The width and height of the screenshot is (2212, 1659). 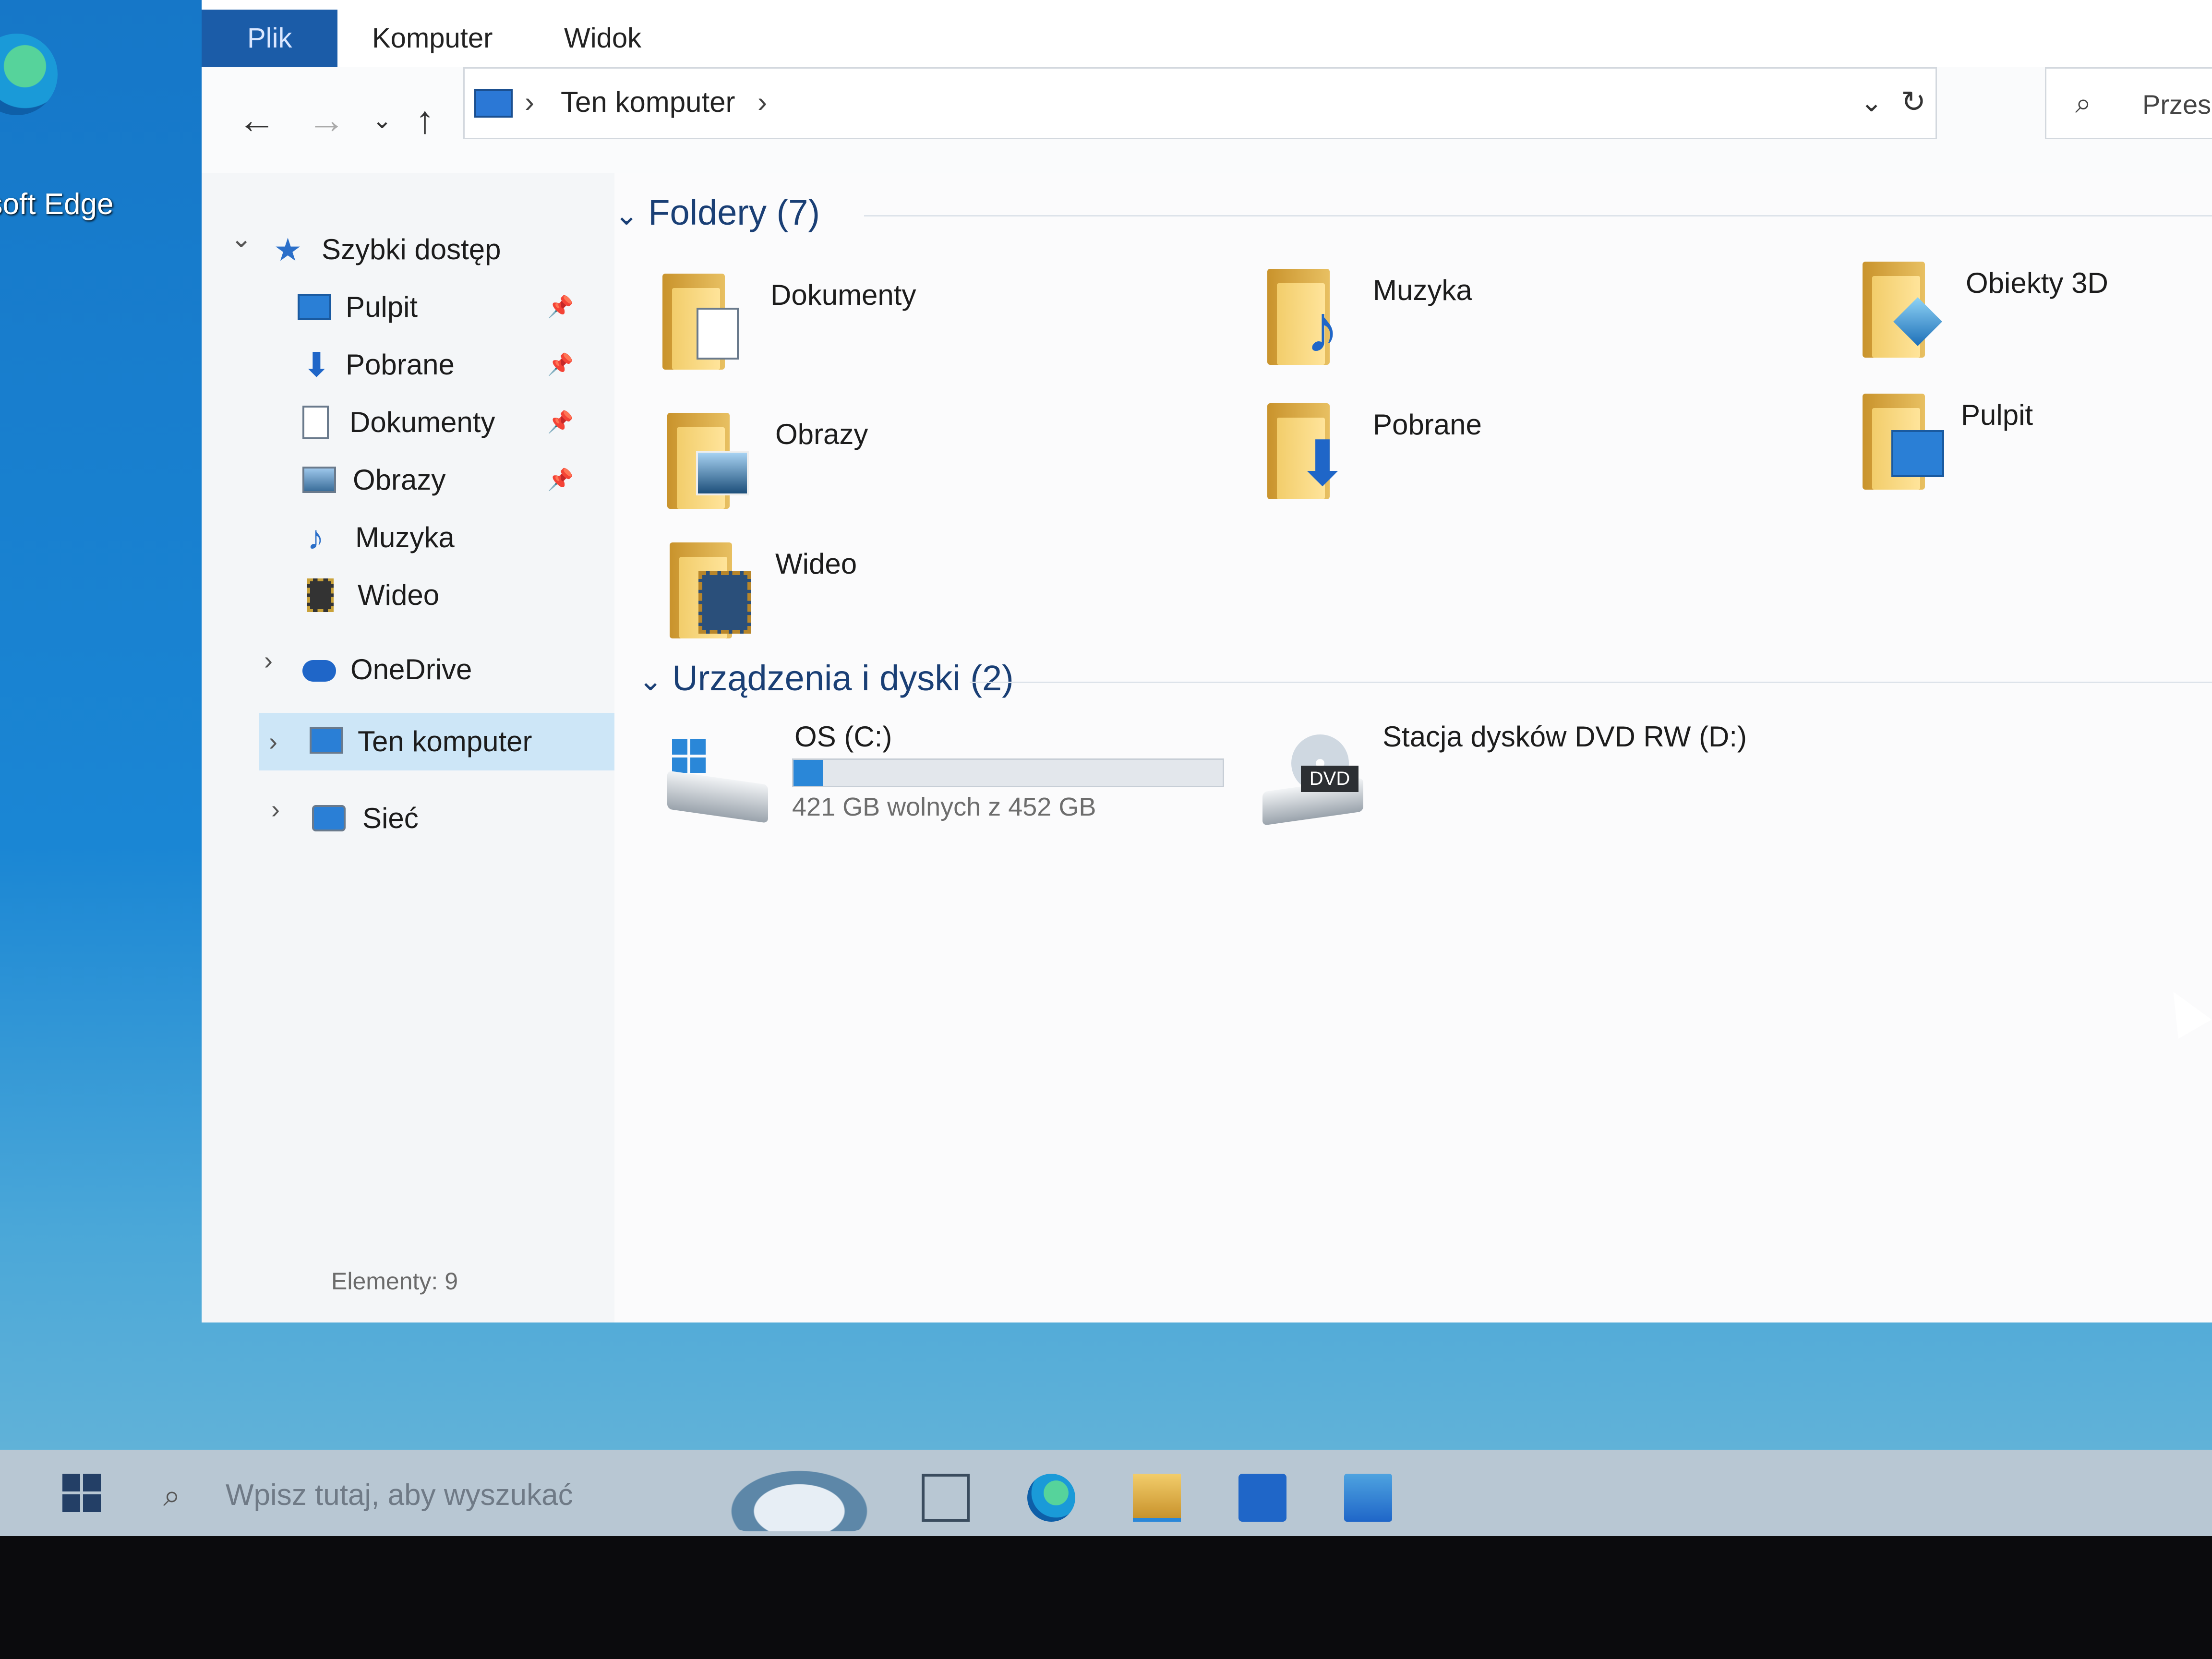 What do you see at coordinates (602, 38) in the screenshot?
I see `tab-widok: Widok` at bounding box center [602, 38].